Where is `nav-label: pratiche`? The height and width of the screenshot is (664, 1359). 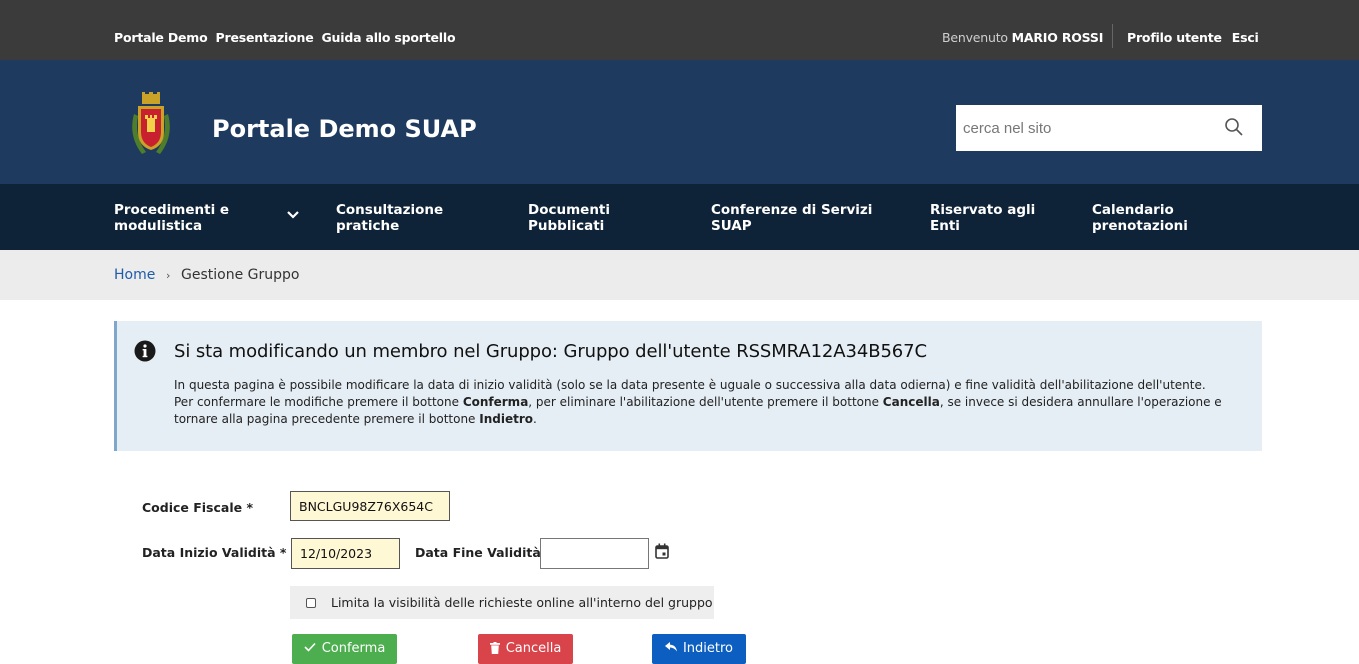 nav-label: pratiche is located at coordinates (368, 226).